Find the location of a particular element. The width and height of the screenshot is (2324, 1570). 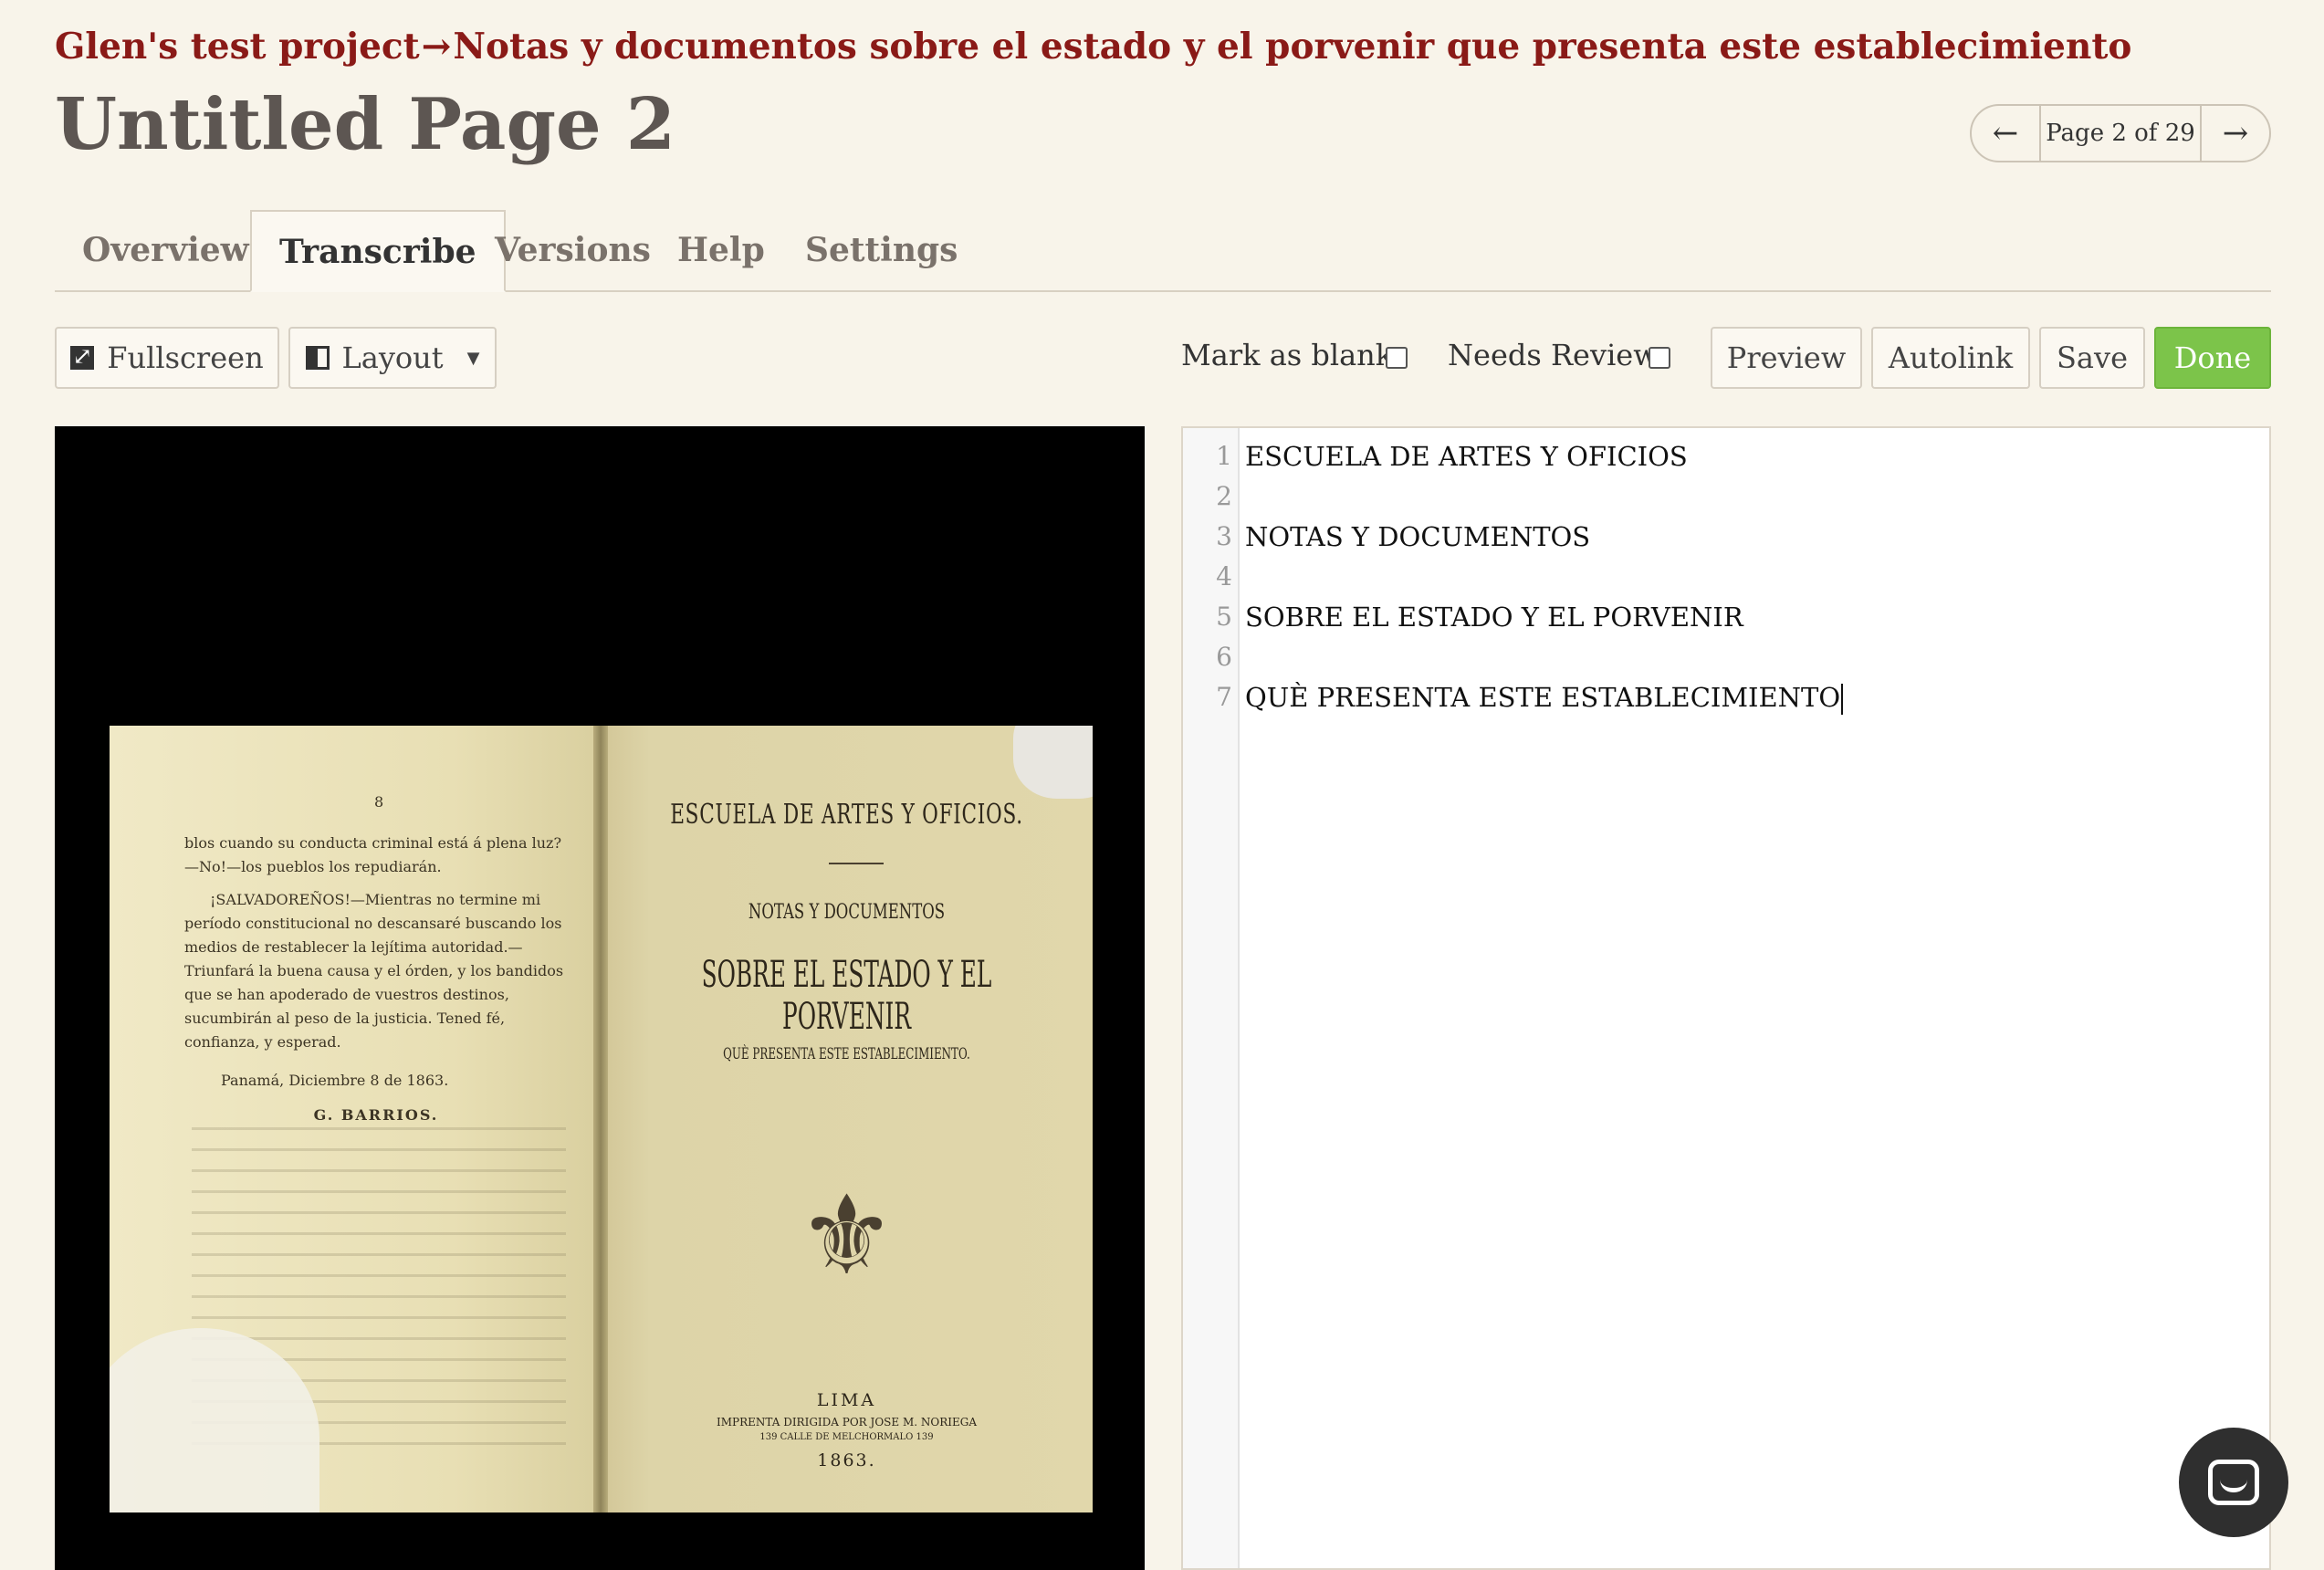

layout-dropdown: Layout ▼ is located at coordinates (393, 358).